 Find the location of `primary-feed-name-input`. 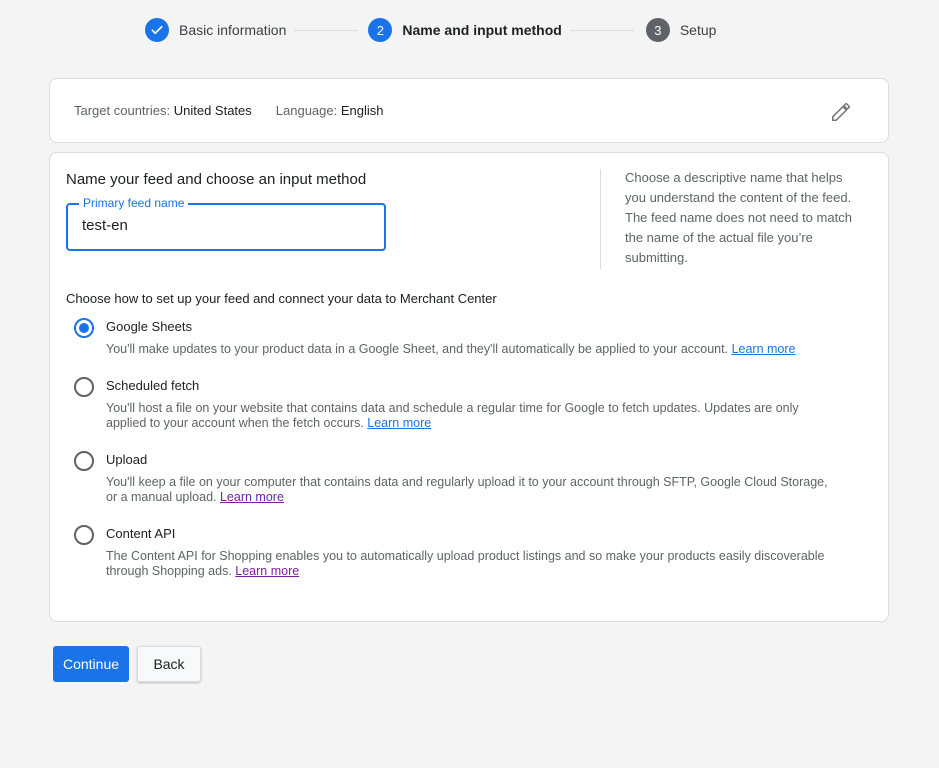

primary-feed-name-input is located at coordinates (227, 225).